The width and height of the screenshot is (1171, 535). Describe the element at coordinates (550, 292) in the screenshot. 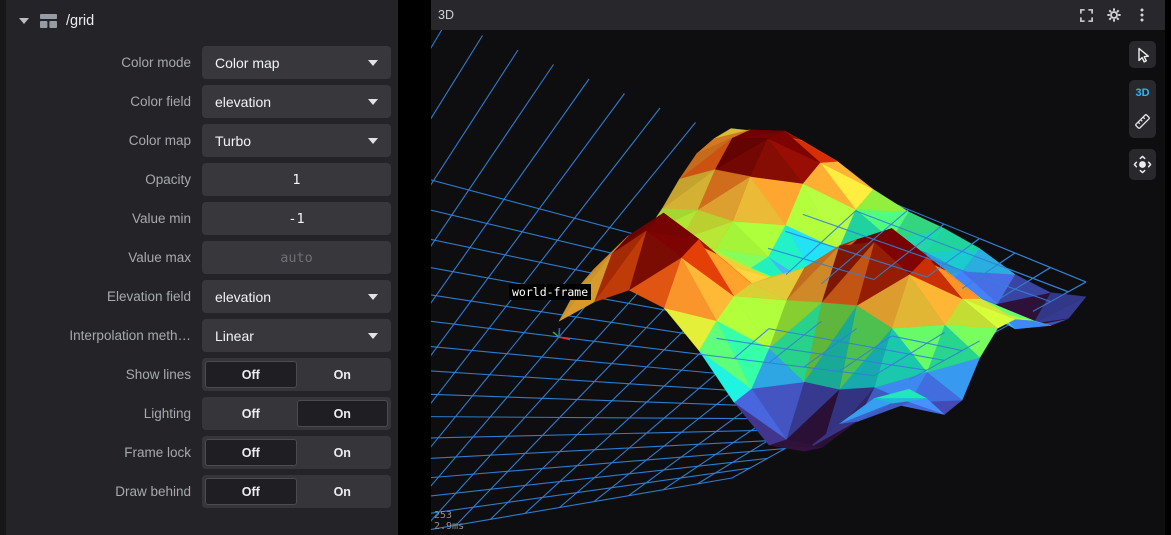

I see `frame-label: world-frame` at that location.